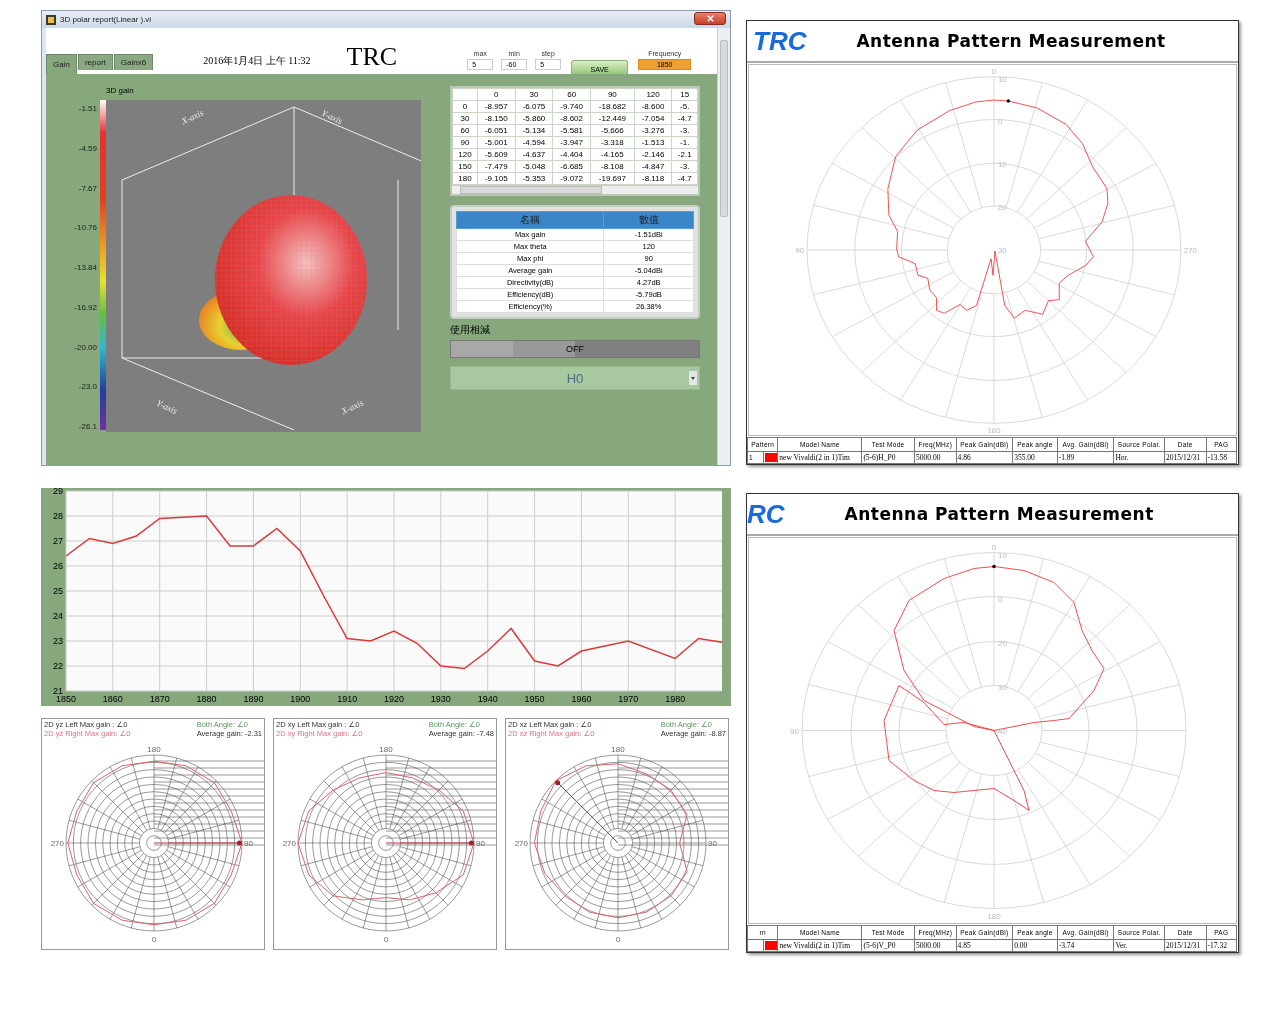 The height and width of the screenshot is (1020, 1282). What do you see at coordinates (58, 666) in the screenshot?
I see `axis-tick-label: 22` at bounding box center [58, 666].